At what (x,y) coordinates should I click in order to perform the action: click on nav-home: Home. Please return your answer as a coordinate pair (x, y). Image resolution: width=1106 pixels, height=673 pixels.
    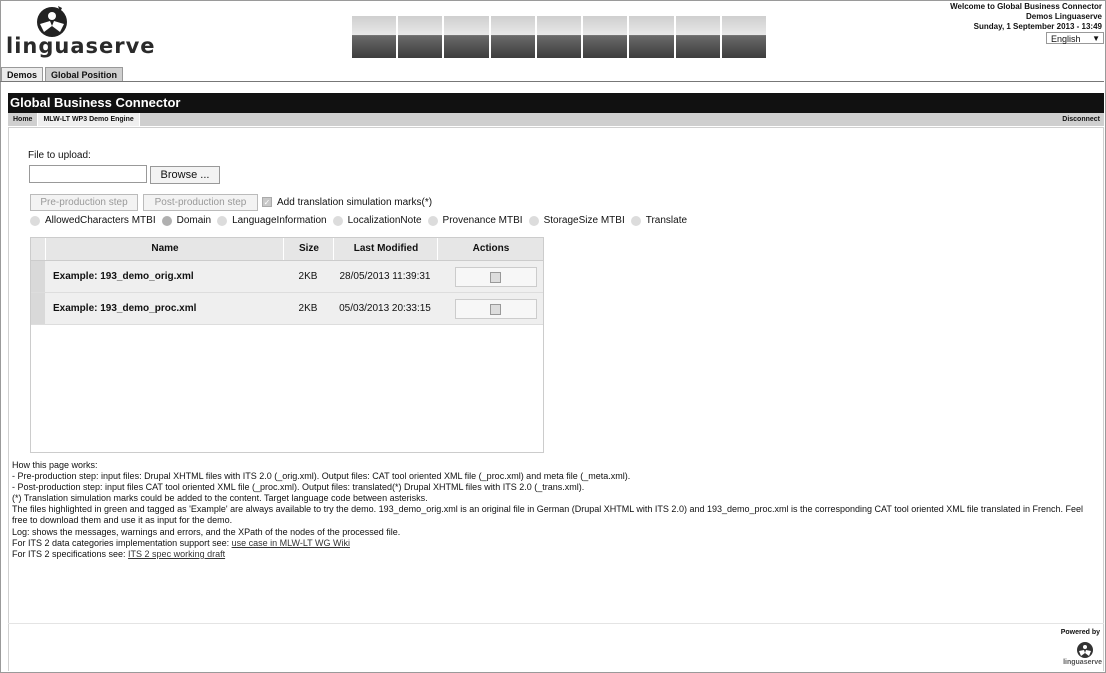
    Looking at the image, I should click on (23, 119).